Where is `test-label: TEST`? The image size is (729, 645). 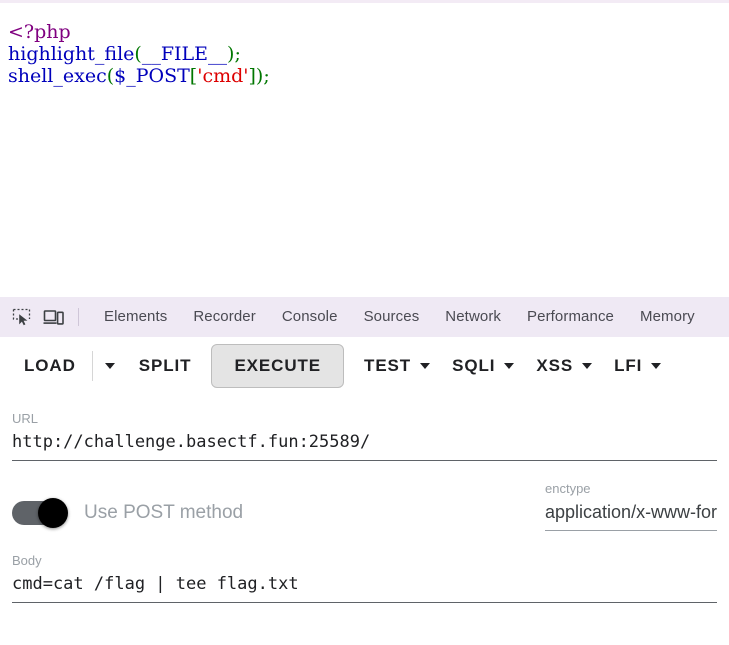 test-label: TEST is located at coordinates (388, 365).